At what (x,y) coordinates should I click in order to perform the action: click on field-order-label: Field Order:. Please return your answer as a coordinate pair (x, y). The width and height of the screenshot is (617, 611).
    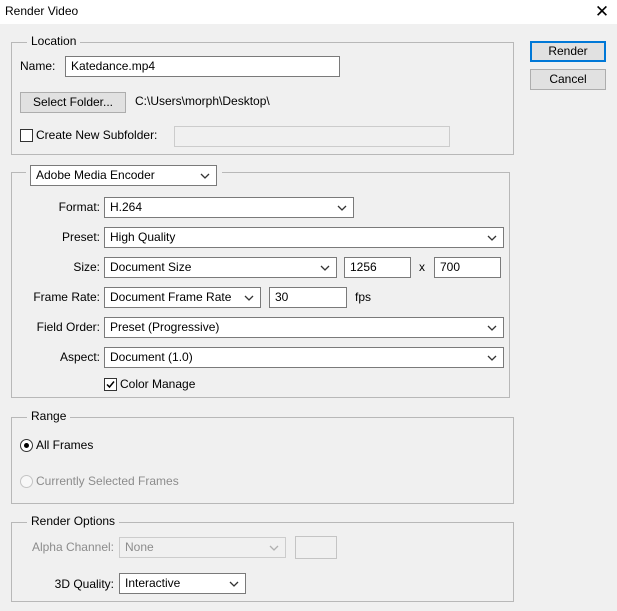
    Looking at the image, I should click on (68, 327).